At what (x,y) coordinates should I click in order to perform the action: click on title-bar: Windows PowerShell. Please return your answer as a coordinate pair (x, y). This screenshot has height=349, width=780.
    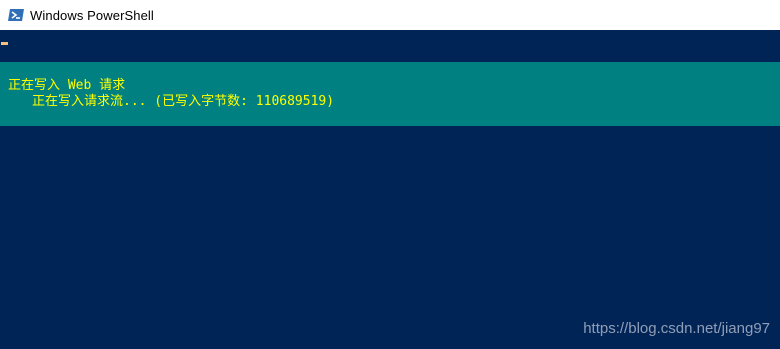
    Looking at the image, I should click on (390, 15).